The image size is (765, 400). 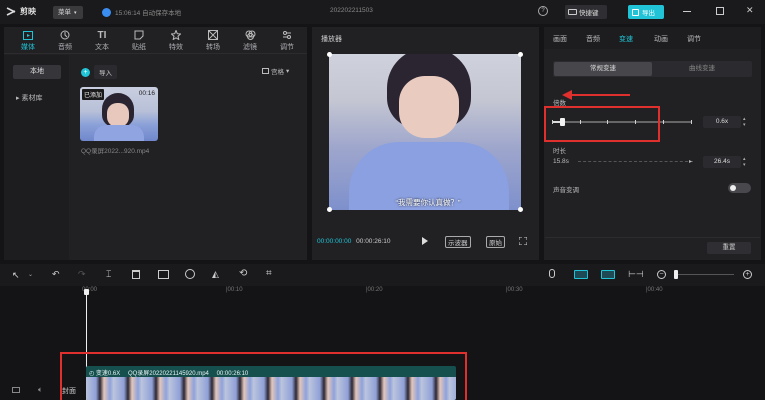 I want to click on tab-media: 媒体, so click(x=28, y=40).